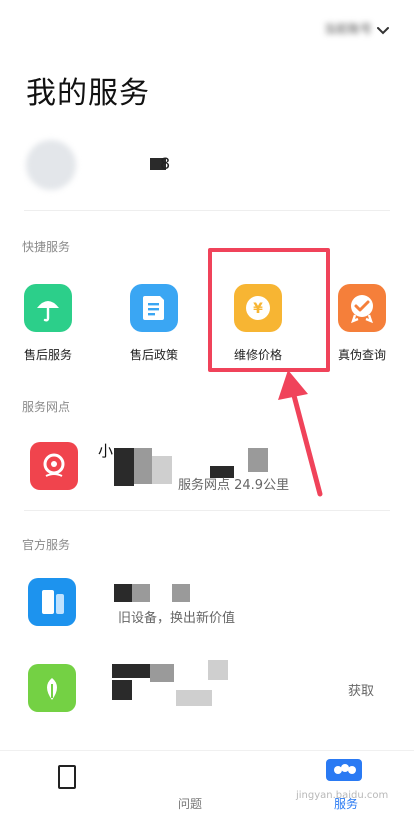 The height and width of the screenshot is (823, 414). What do you see at coordinates (190, 804) in the screenshot?
I see `nav-label: 问题` at bounding box center [190, 804].